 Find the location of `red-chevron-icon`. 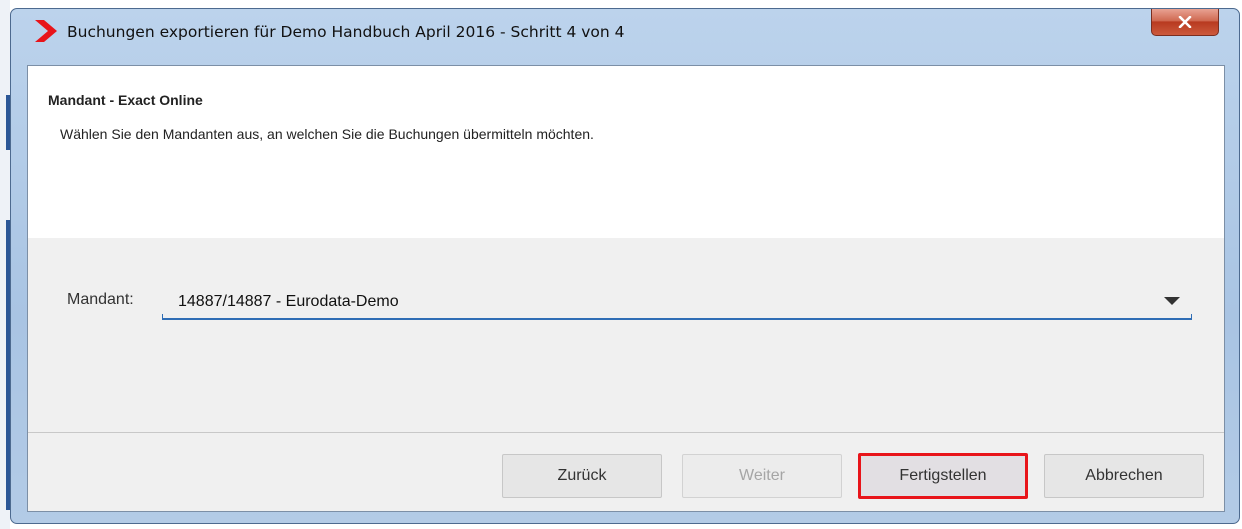

red-chevron-icon is located at coordinates (46, 33).